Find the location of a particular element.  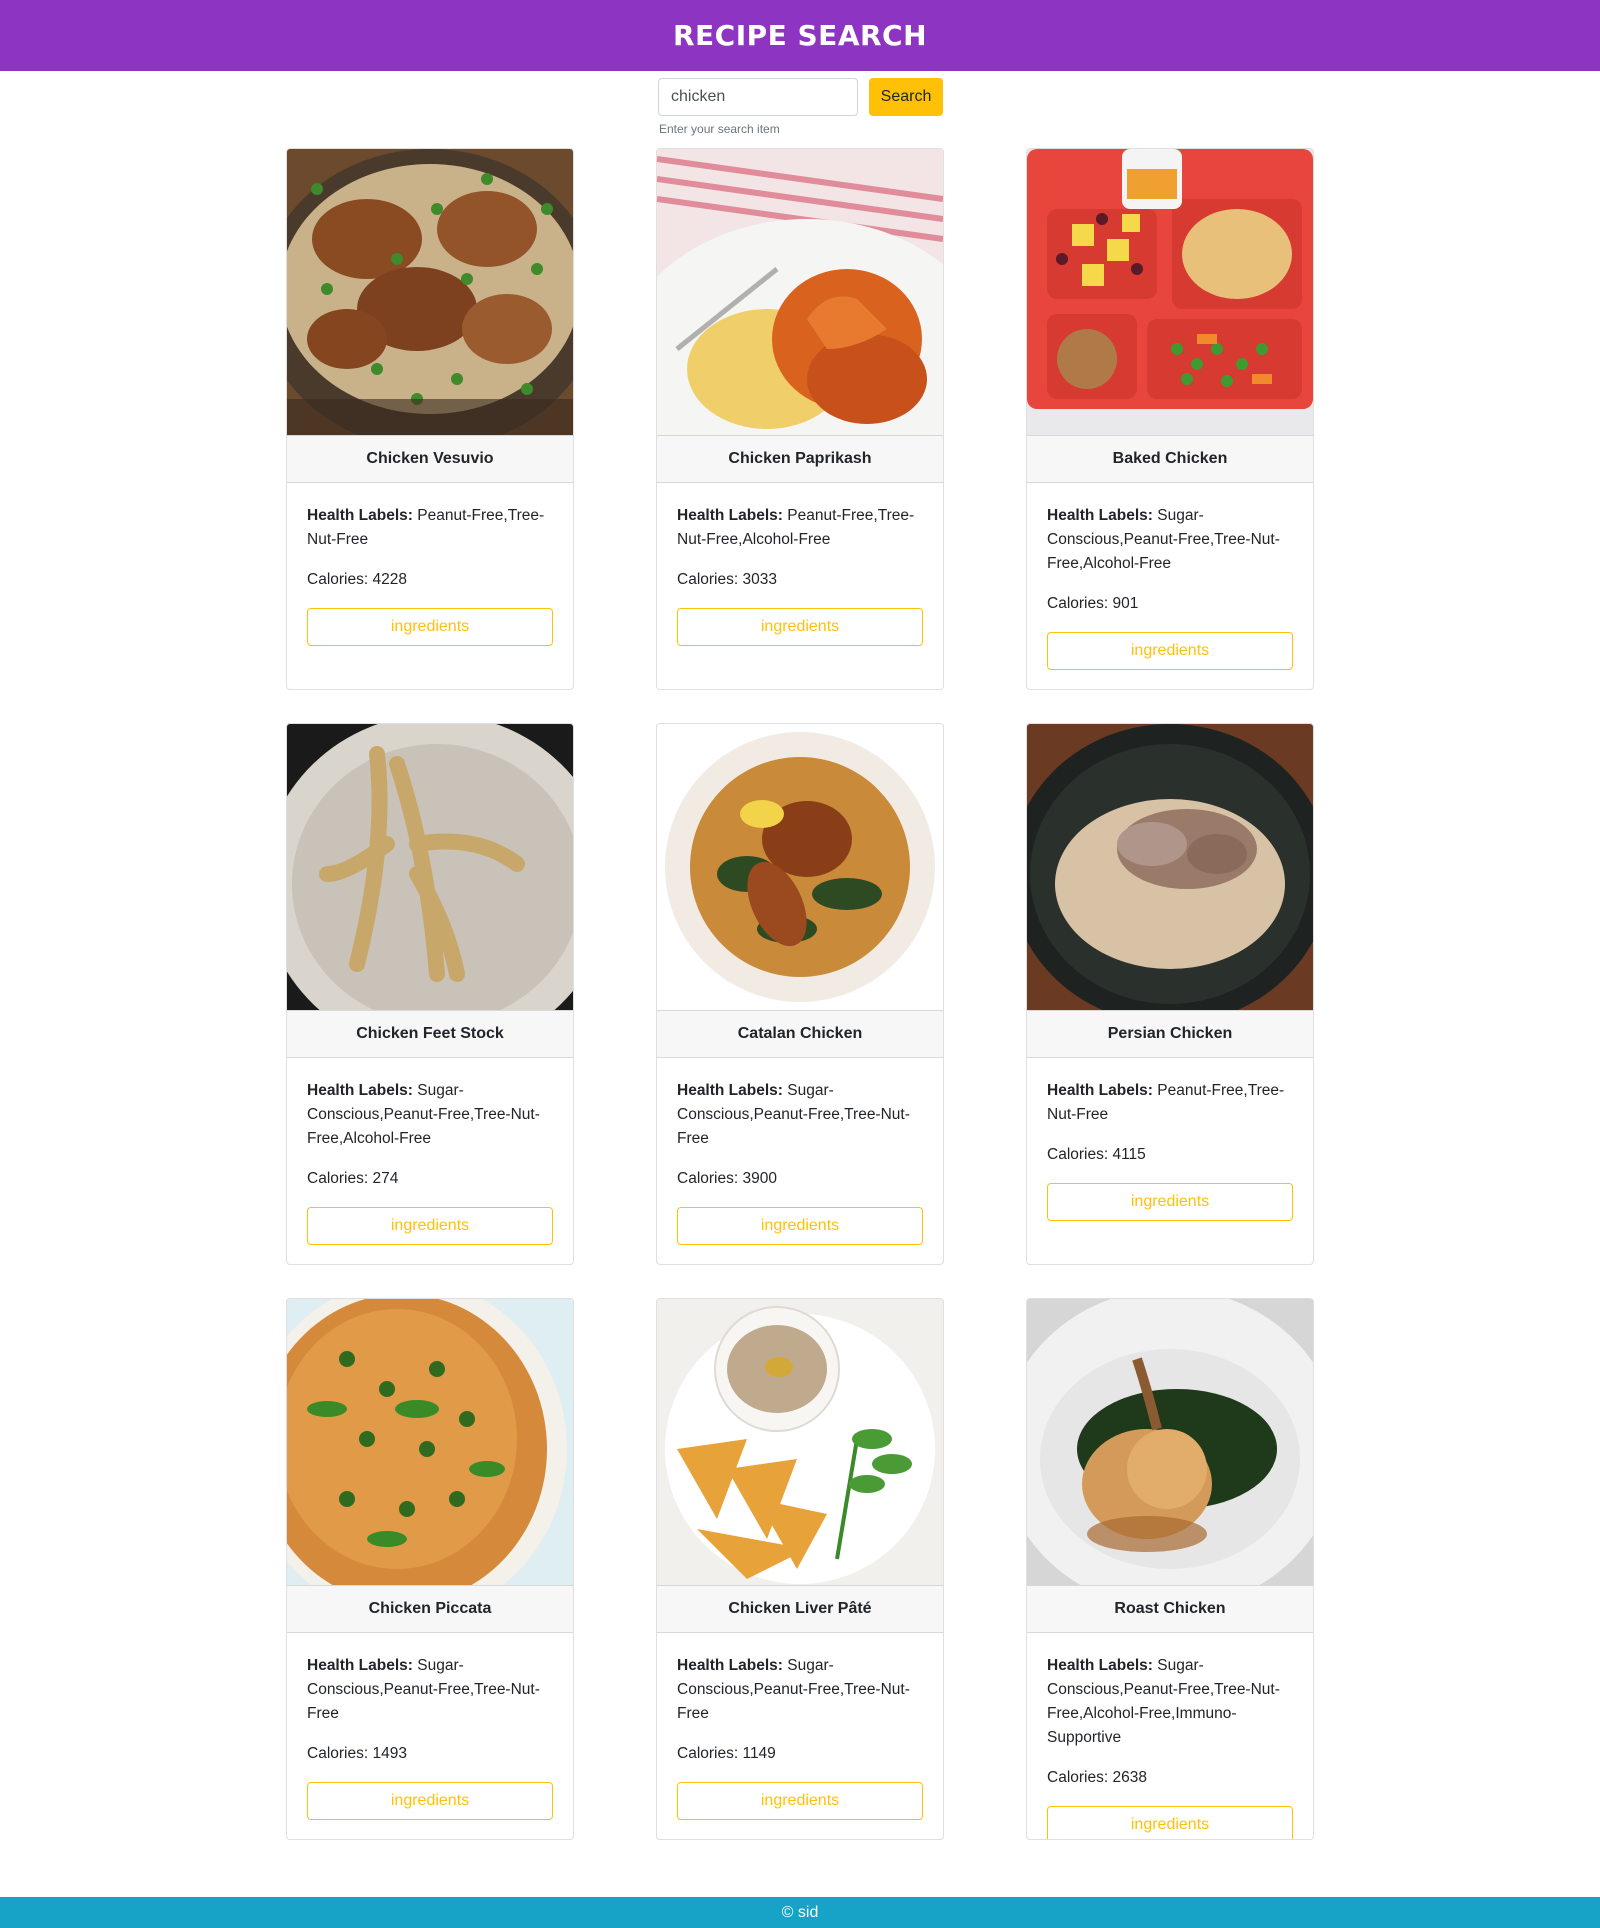

chicken-piccata-photo is located at coordinates (430, 1442).